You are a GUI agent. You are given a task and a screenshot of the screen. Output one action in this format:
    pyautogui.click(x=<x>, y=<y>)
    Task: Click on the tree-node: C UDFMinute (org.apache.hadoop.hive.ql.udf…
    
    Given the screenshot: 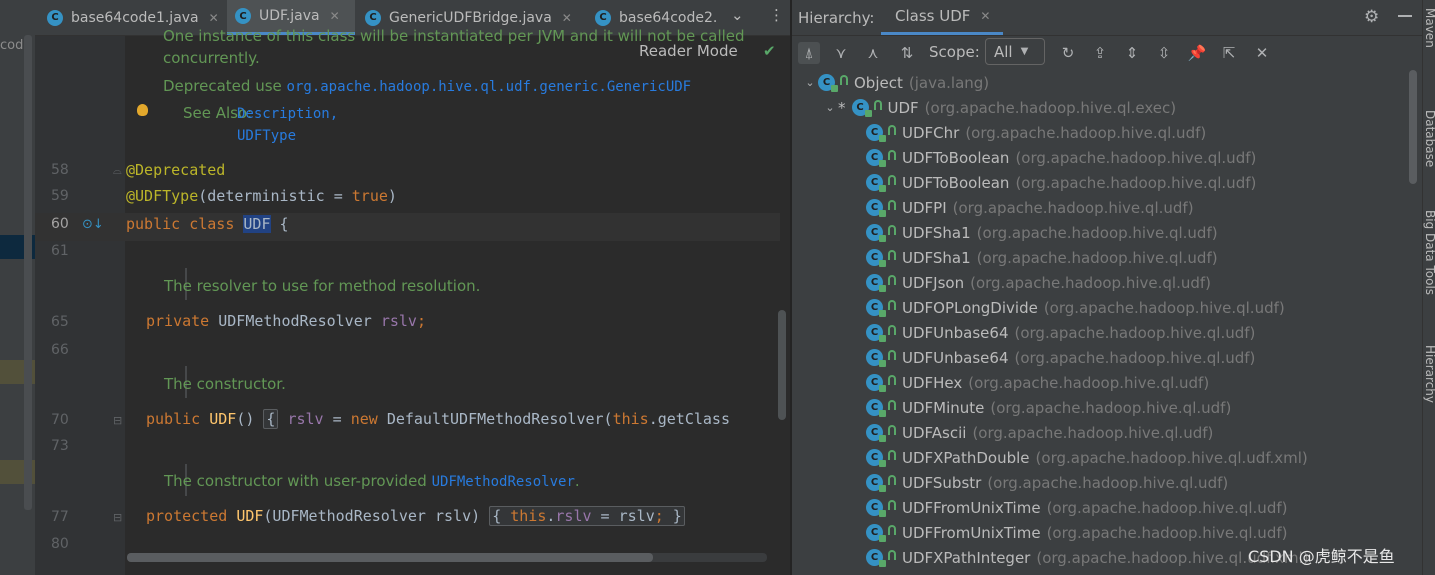 What is the action you would take?
    pyautogui.click(x=1048, y=407)
    